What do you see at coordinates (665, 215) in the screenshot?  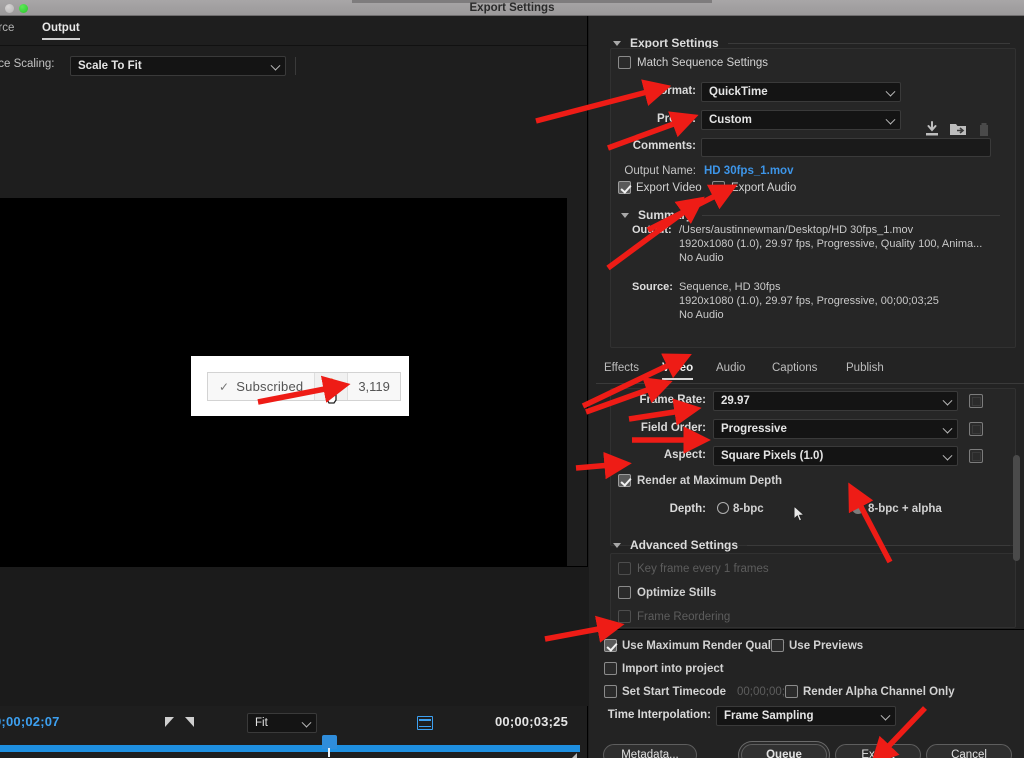 I see `summary-title: Summary` at bounding box center [665, 215].